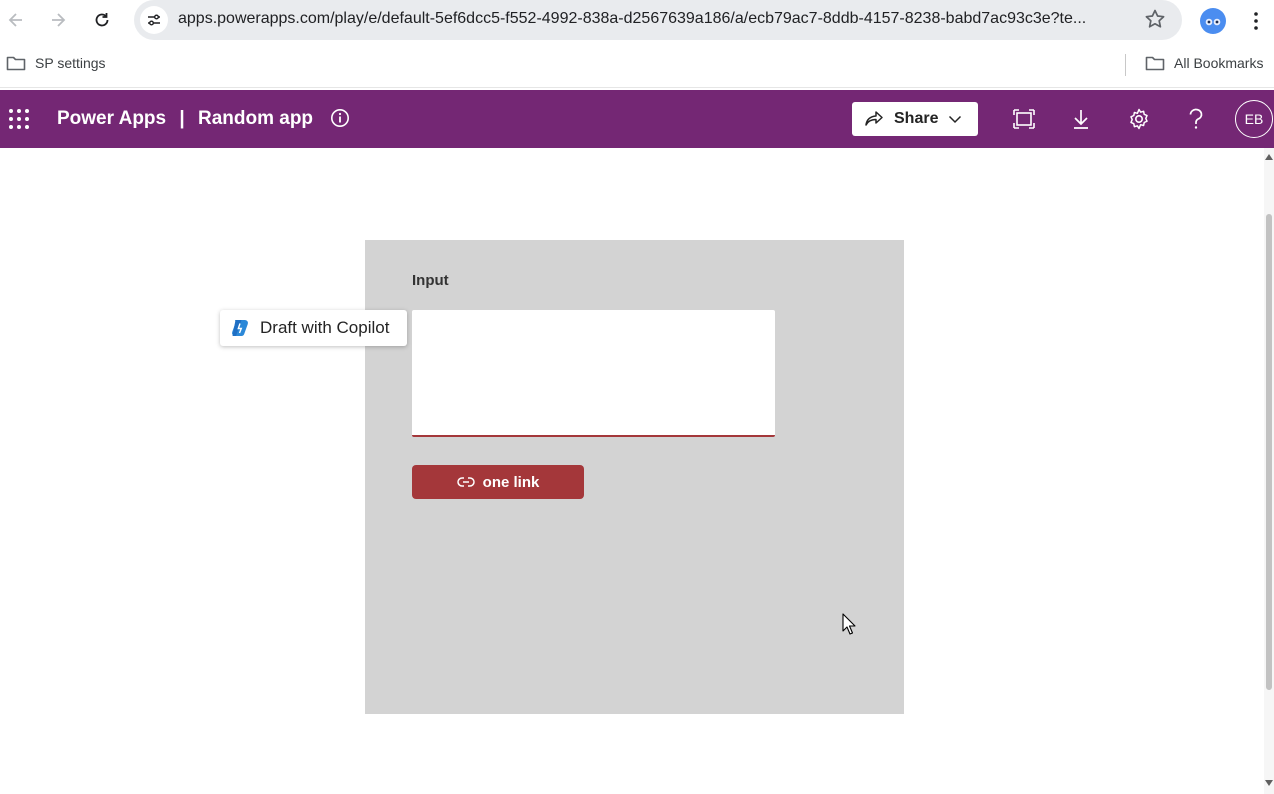 This screenshot has height=794, width=1274. What do you see at coordinates (637, 65) in the screenshot?
I see `bookmarks-bar: SP settings All Bookmarks` at bounding box center [637, 65].